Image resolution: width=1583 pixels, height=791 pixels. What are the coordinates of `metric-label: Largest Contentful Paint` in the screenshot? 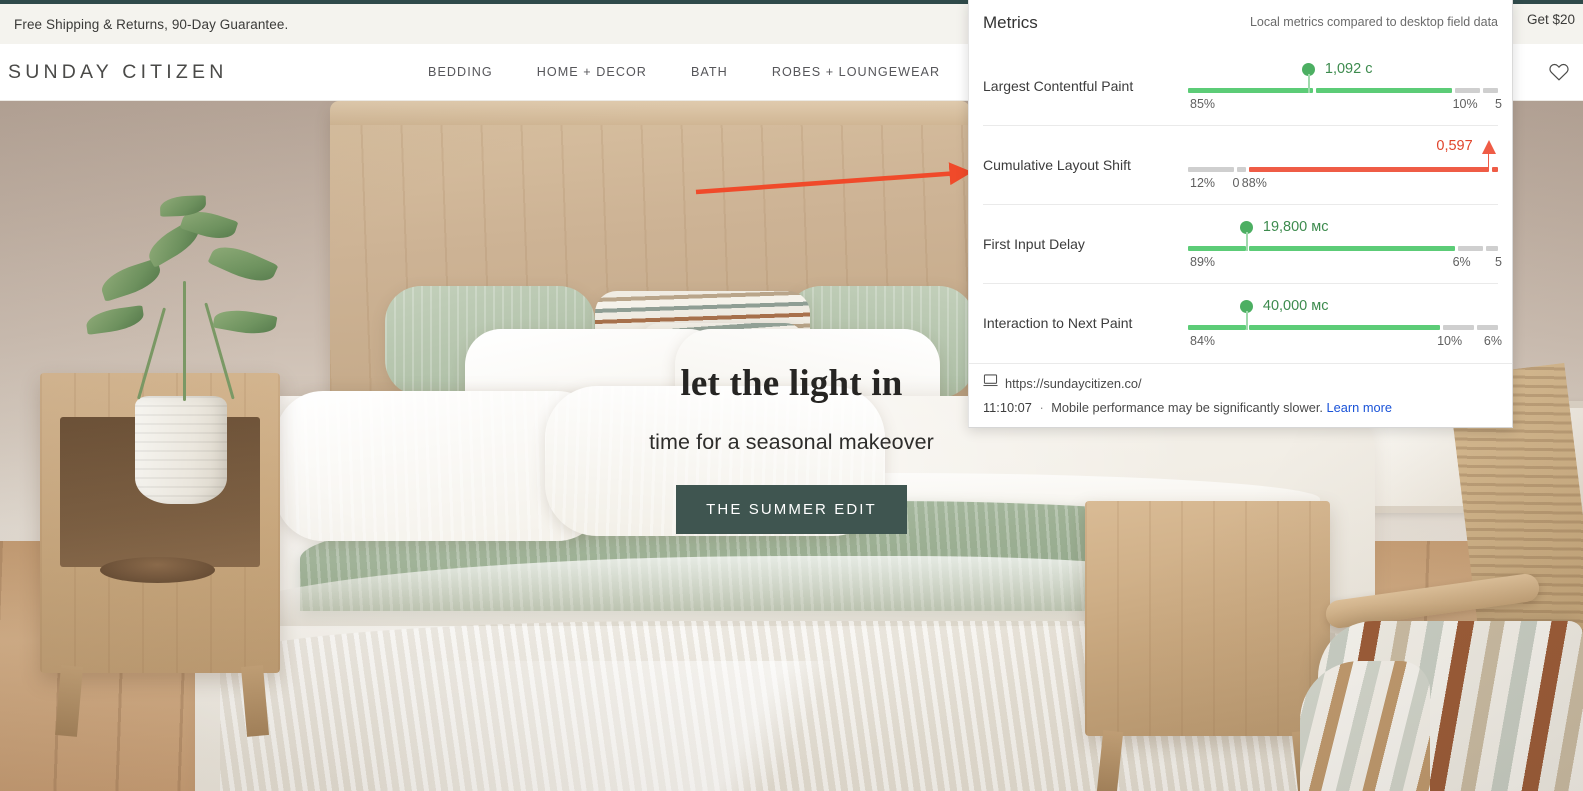 It's located at (1058, 85).